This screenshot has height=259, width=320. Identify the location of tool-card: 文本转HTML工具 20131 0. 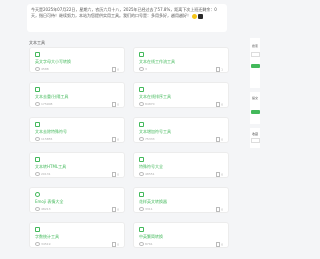
(77, 165).